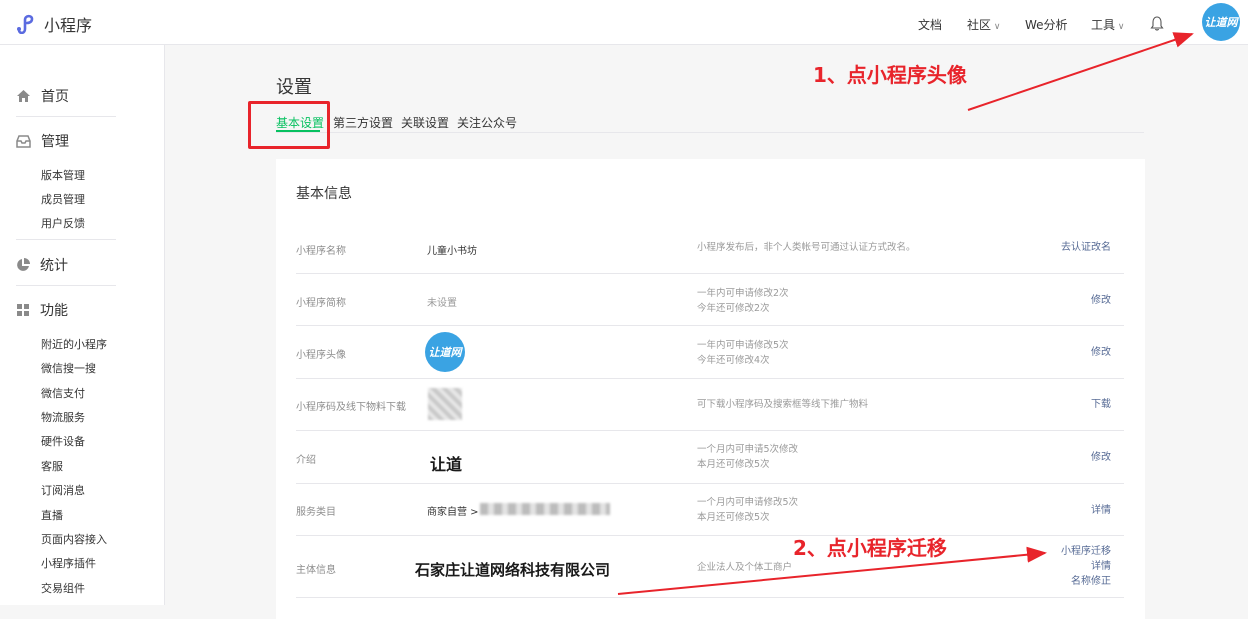  I want to click on migrate-mini-program-link: 小程序迁移, so click(1086, 551).